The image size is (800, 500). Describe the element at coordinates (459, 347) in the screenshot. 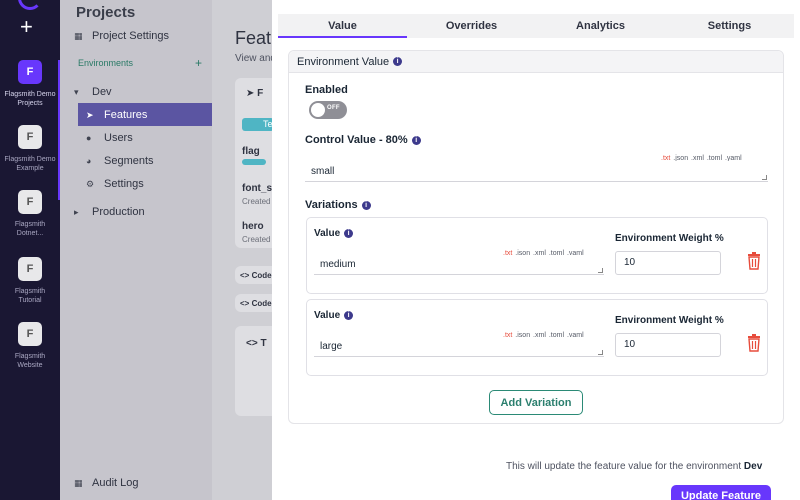

I see `variation-value-input: large` at that location.